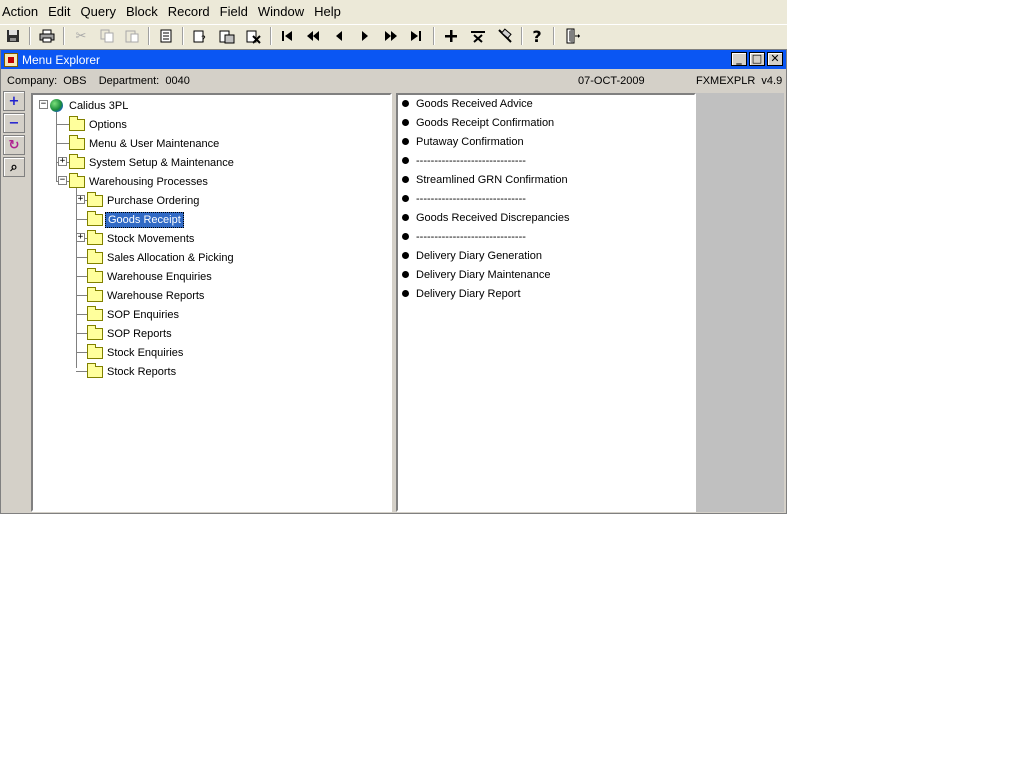  What do you see at coordinates (148, 181) in the screenshot?
I see `tree-item-label: Warehousing Processes` at bounding box center [148, 181].